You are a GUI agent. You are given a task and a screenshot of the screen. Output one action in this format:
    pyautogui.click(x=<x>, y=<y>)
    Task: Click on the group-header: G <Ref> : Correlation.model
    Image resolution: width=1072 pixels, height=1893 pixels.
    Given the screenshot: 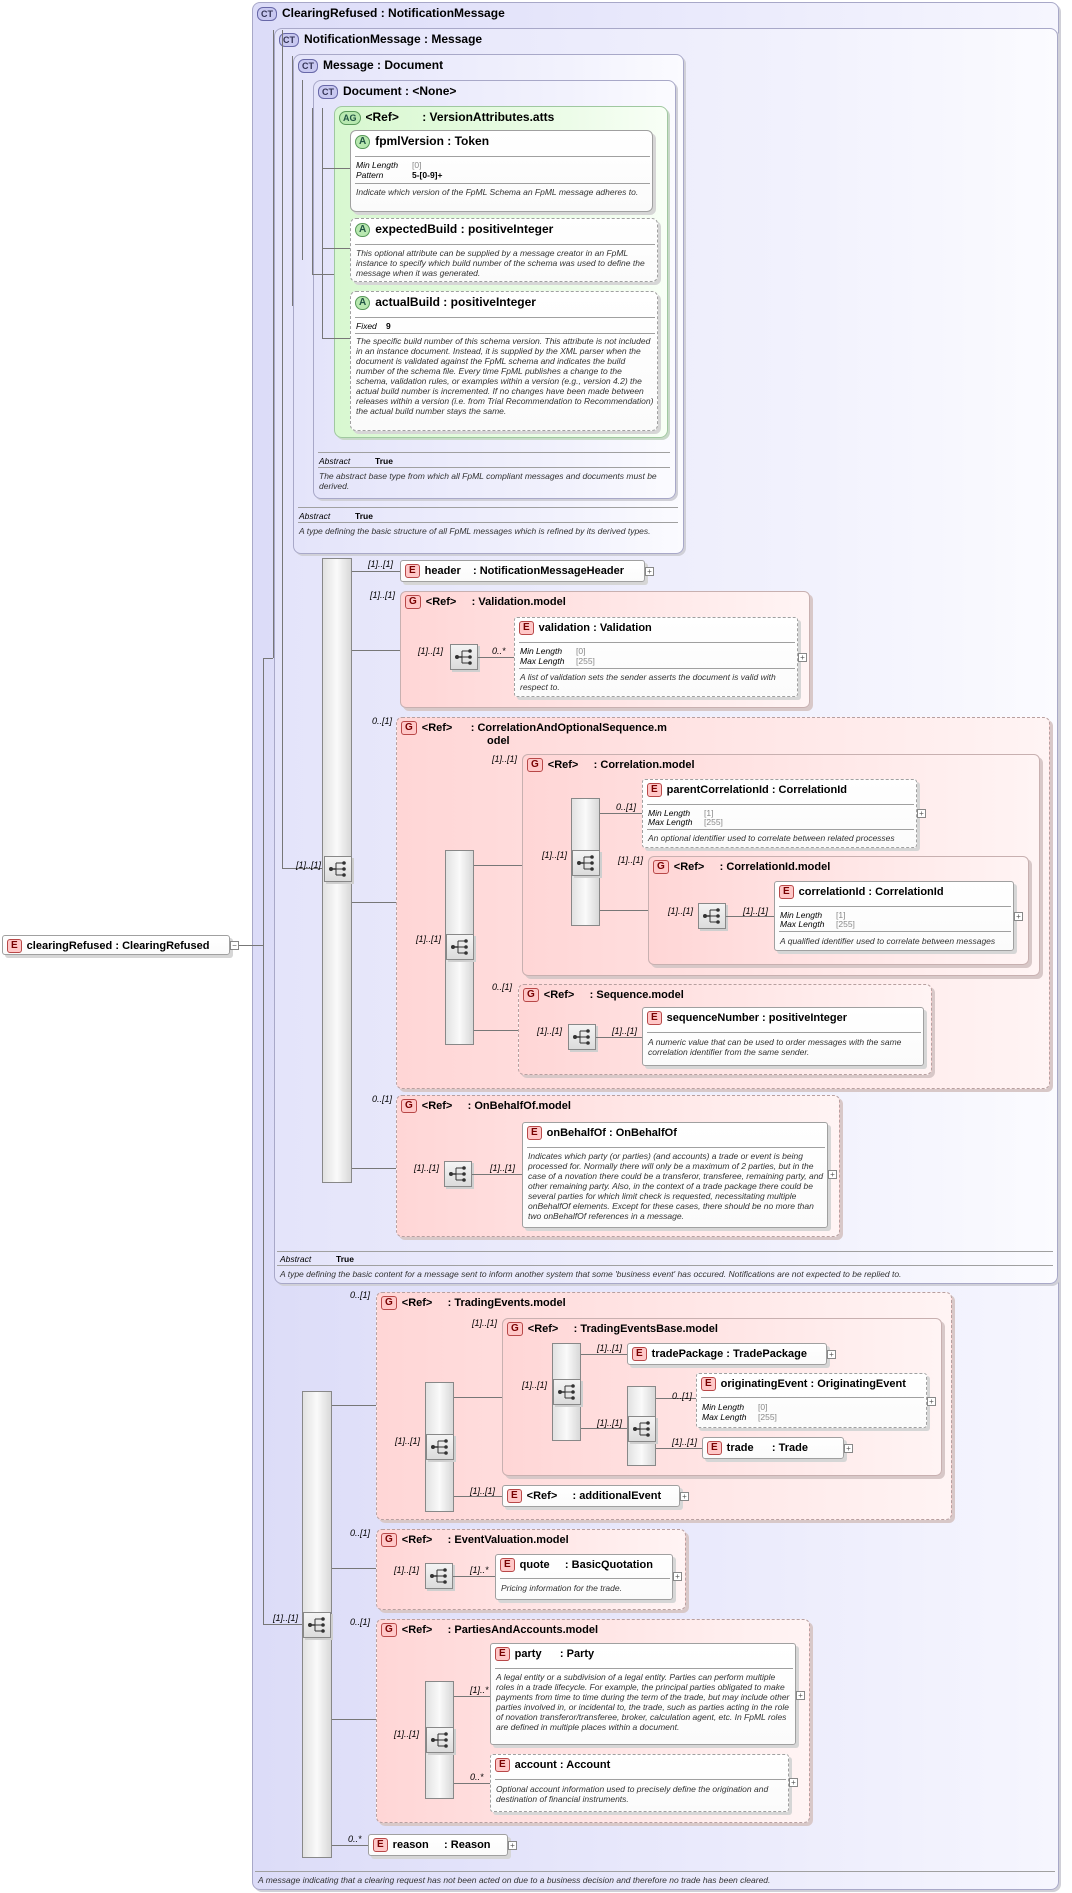 What is the action you would take?
    pyautogui.click(x=611, y=765)
    